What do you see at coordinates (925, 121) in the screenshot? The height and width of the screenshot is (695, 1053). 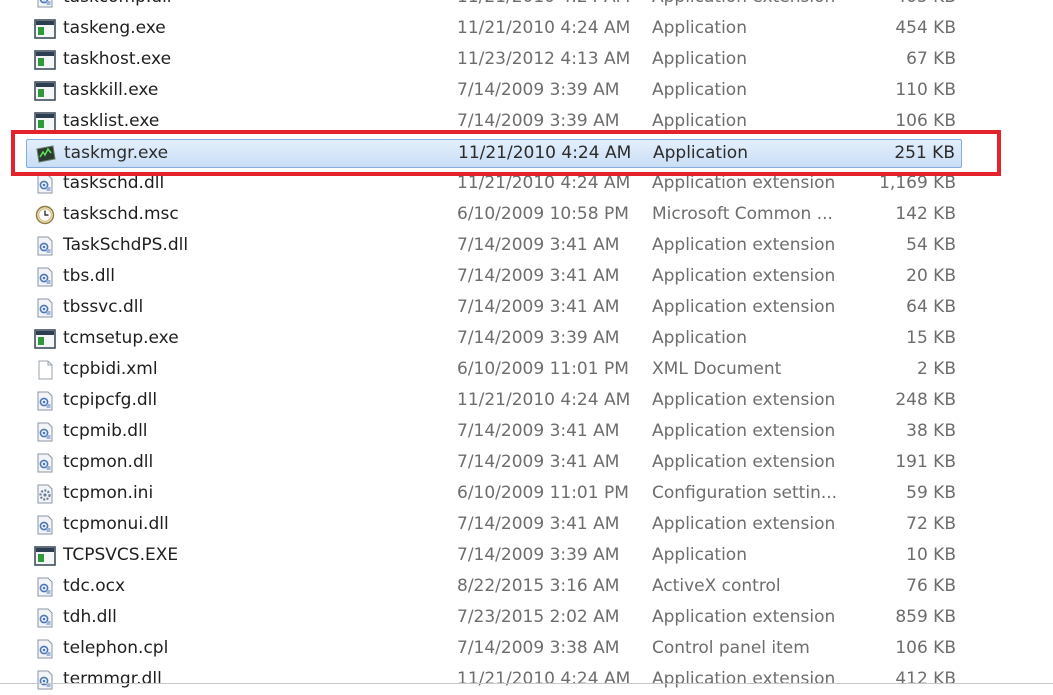 I see `file-size: 106 KB` at bounding box center [925, 121].